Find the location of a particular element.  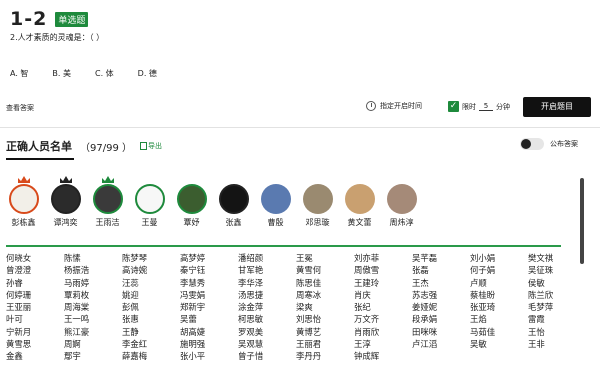

publish-answer-toggle is located at coordinates (532, 144).